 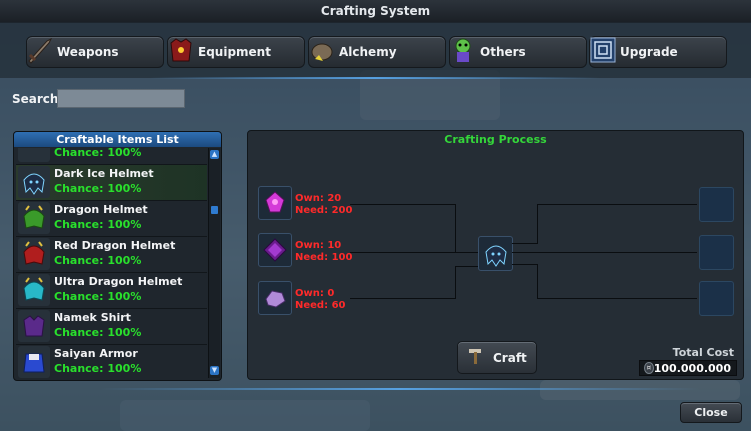 I want to click on coin-icon: ¤, so click(x=649, y=368).